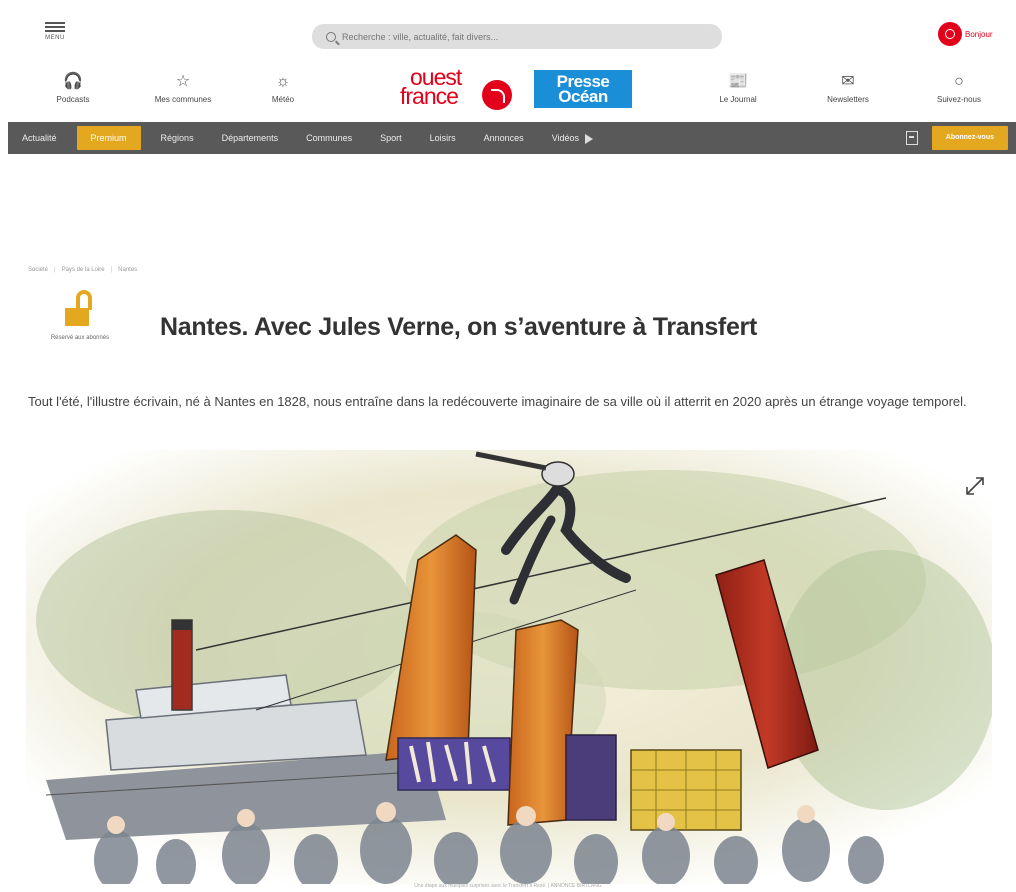 Image resolution: width=1016 pixels, height=892 pixels. What do you see at coordinates (84, 300) in the screenshot?
I see `lock-shackle` at bounding box center [84, 300].